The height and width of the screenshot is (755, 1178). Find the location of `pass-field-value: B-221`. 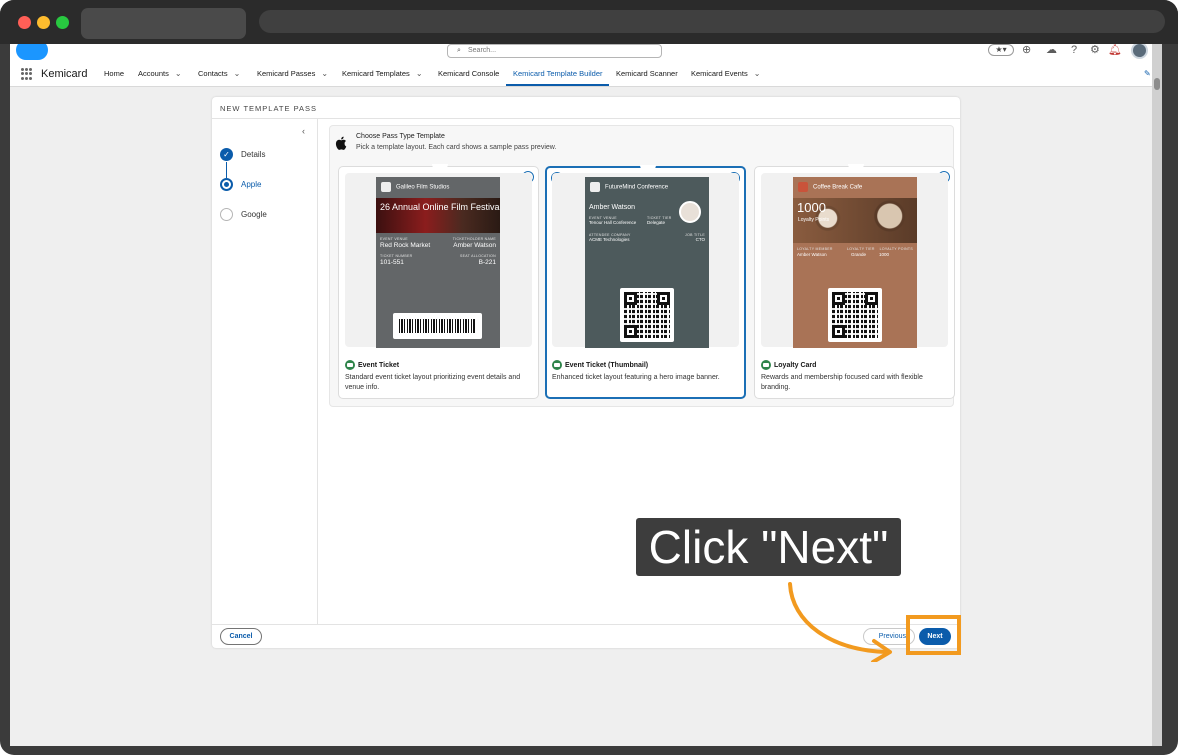

pass-field-value: B-221 is located at coordinates (487, 262).